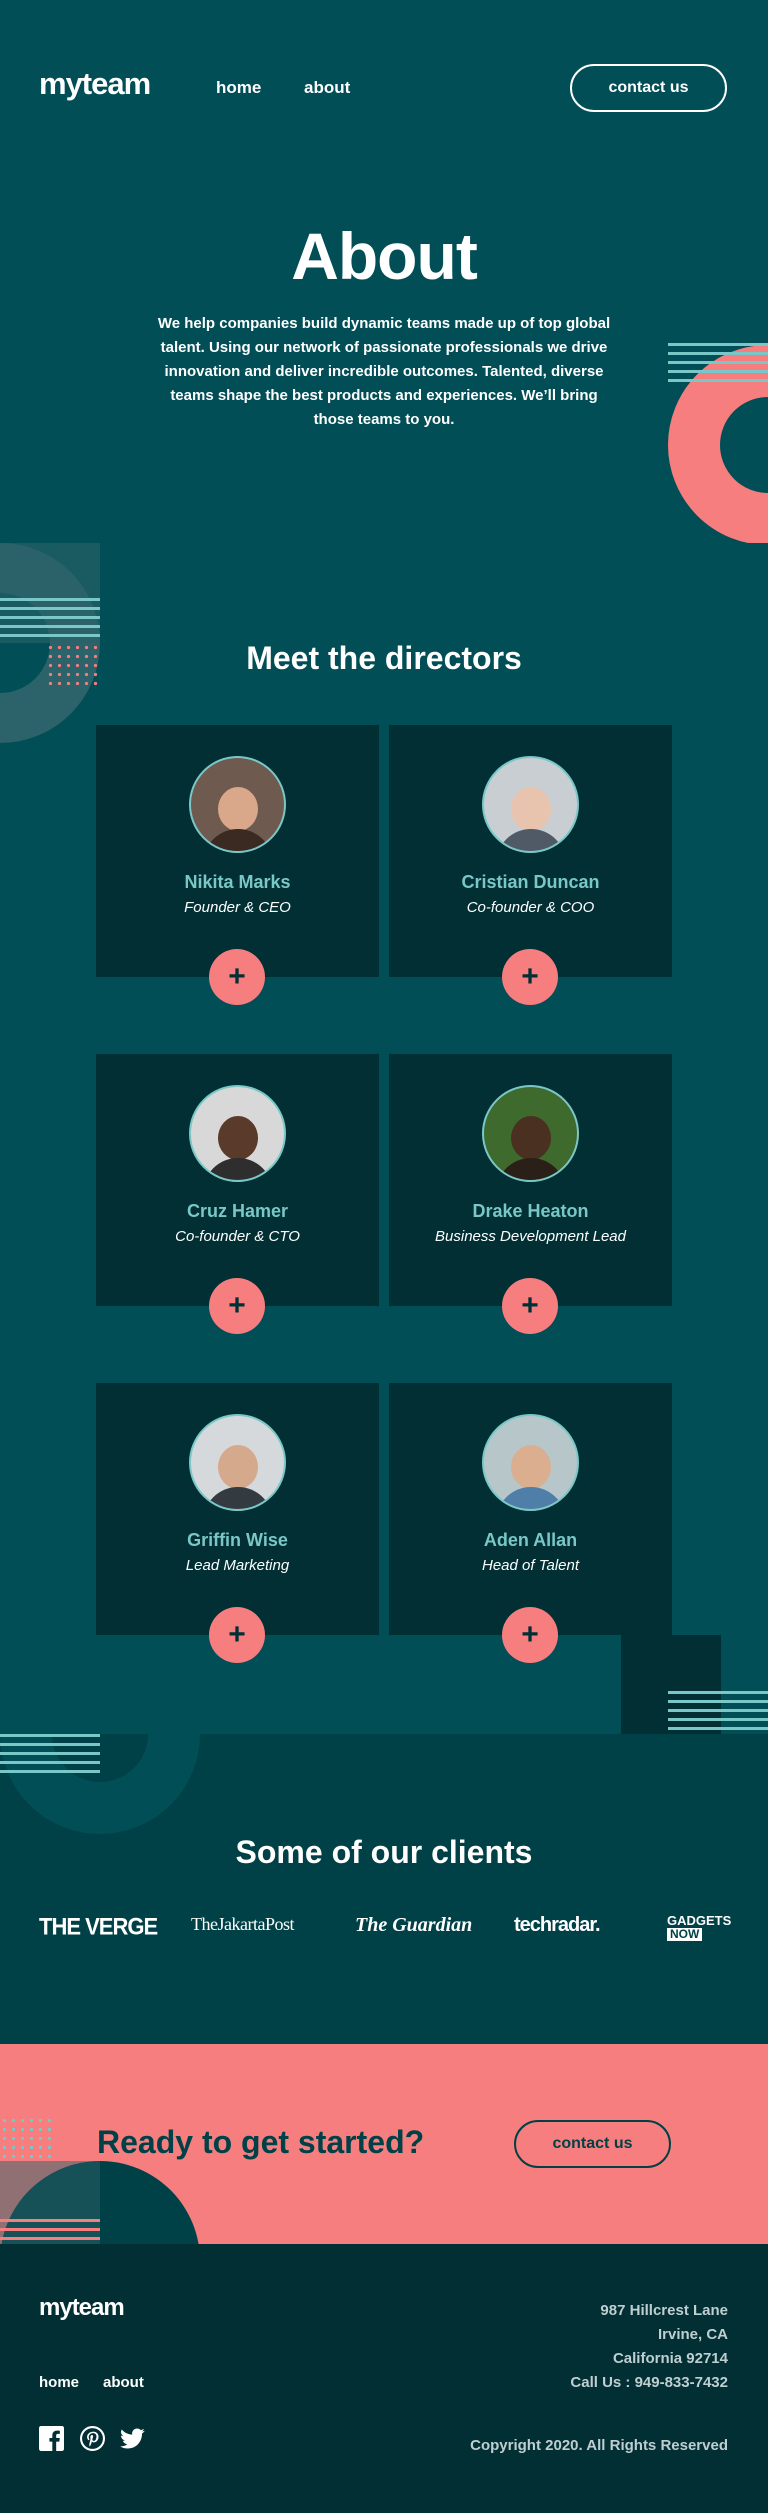  What do you see at coordinates (238, 88) in the screenshot?
I see `nav-home-link: home` at bounding box center [238, 88].